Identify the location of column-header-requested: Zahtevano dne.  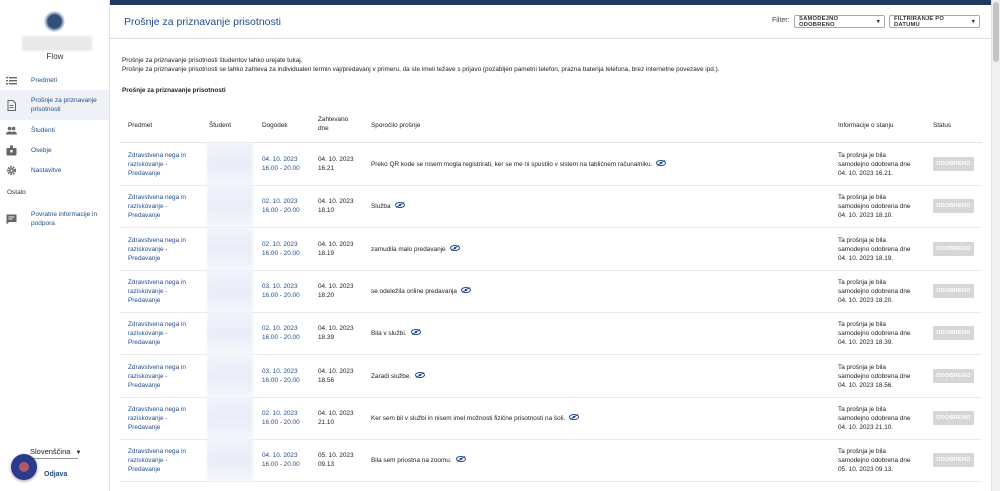
(336, 124).